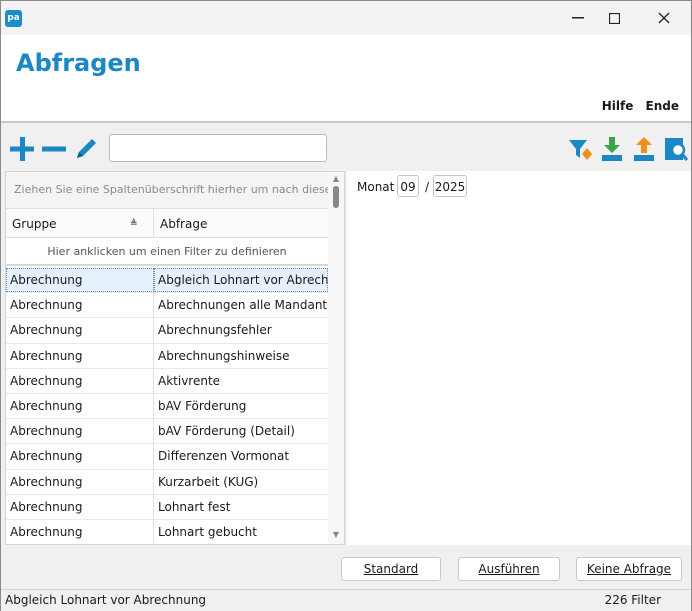  I want to click on end-menu-item: Ende, so click(662, 106).